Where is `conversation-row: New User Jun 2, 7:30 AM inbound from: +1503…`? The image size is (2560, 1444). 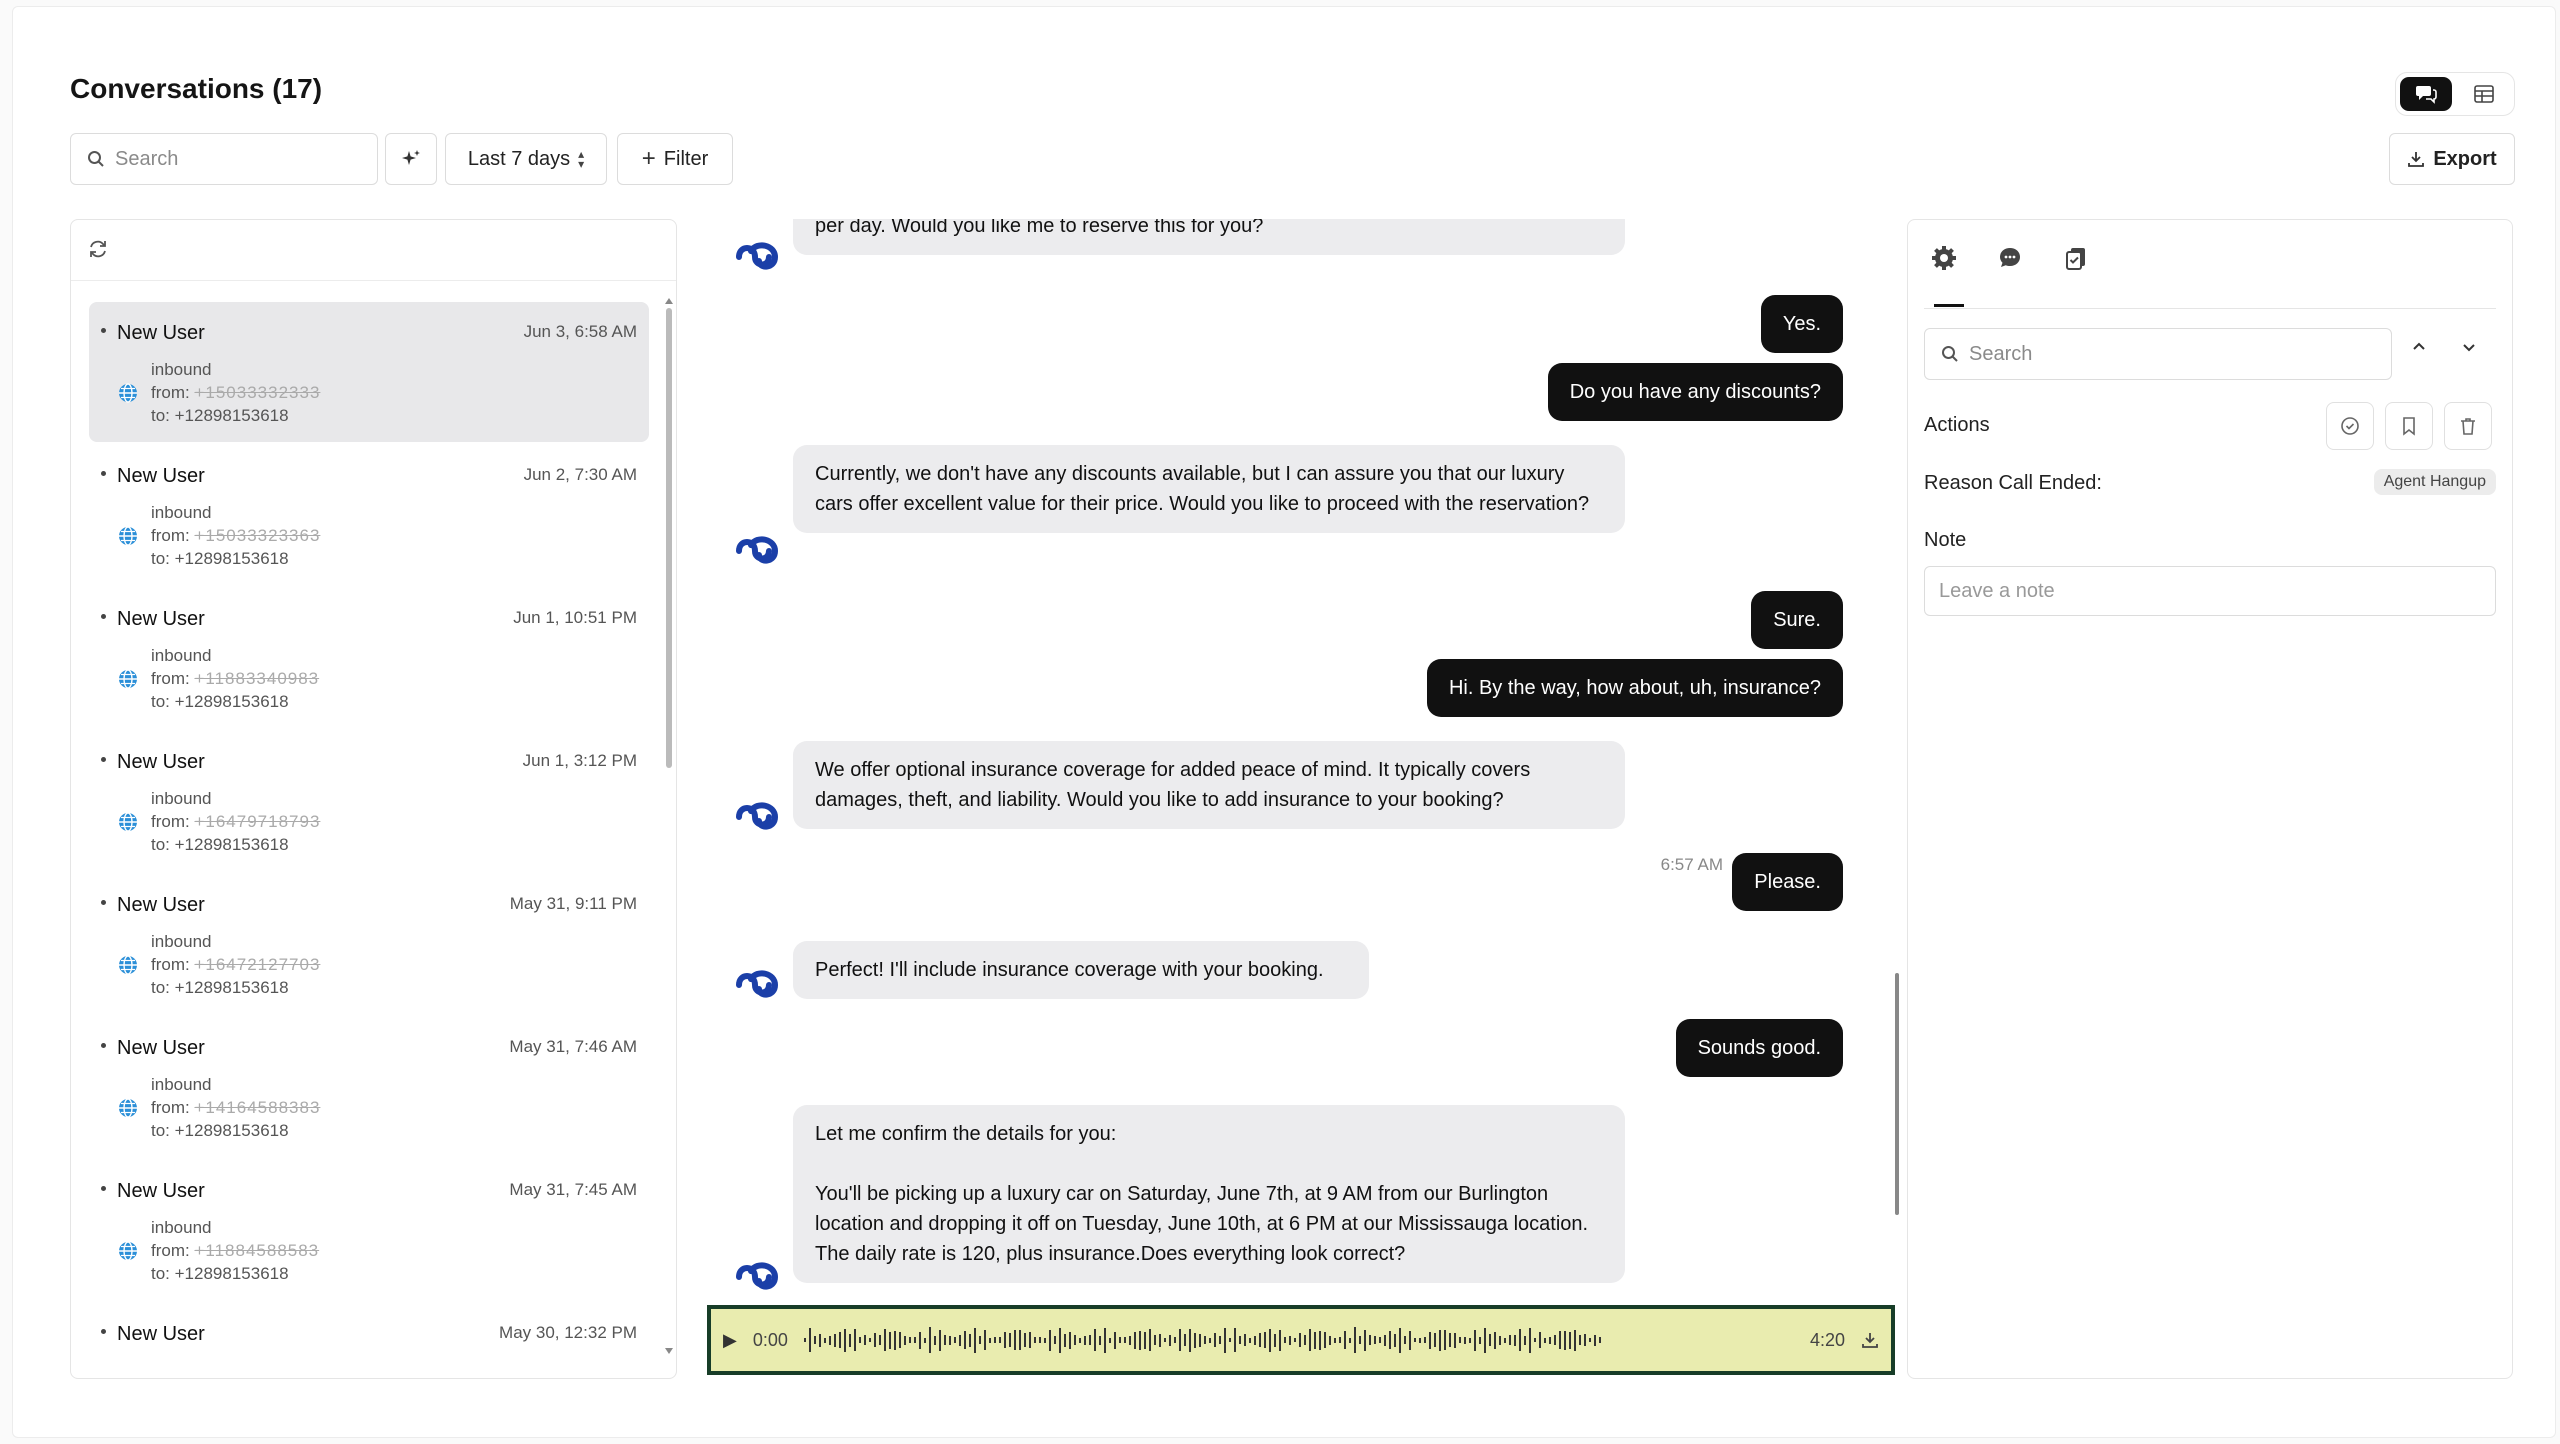
conversation-row: New User Jun 2, 7:30 AM inbound from: +1503… is located at coordinates (369, 515).